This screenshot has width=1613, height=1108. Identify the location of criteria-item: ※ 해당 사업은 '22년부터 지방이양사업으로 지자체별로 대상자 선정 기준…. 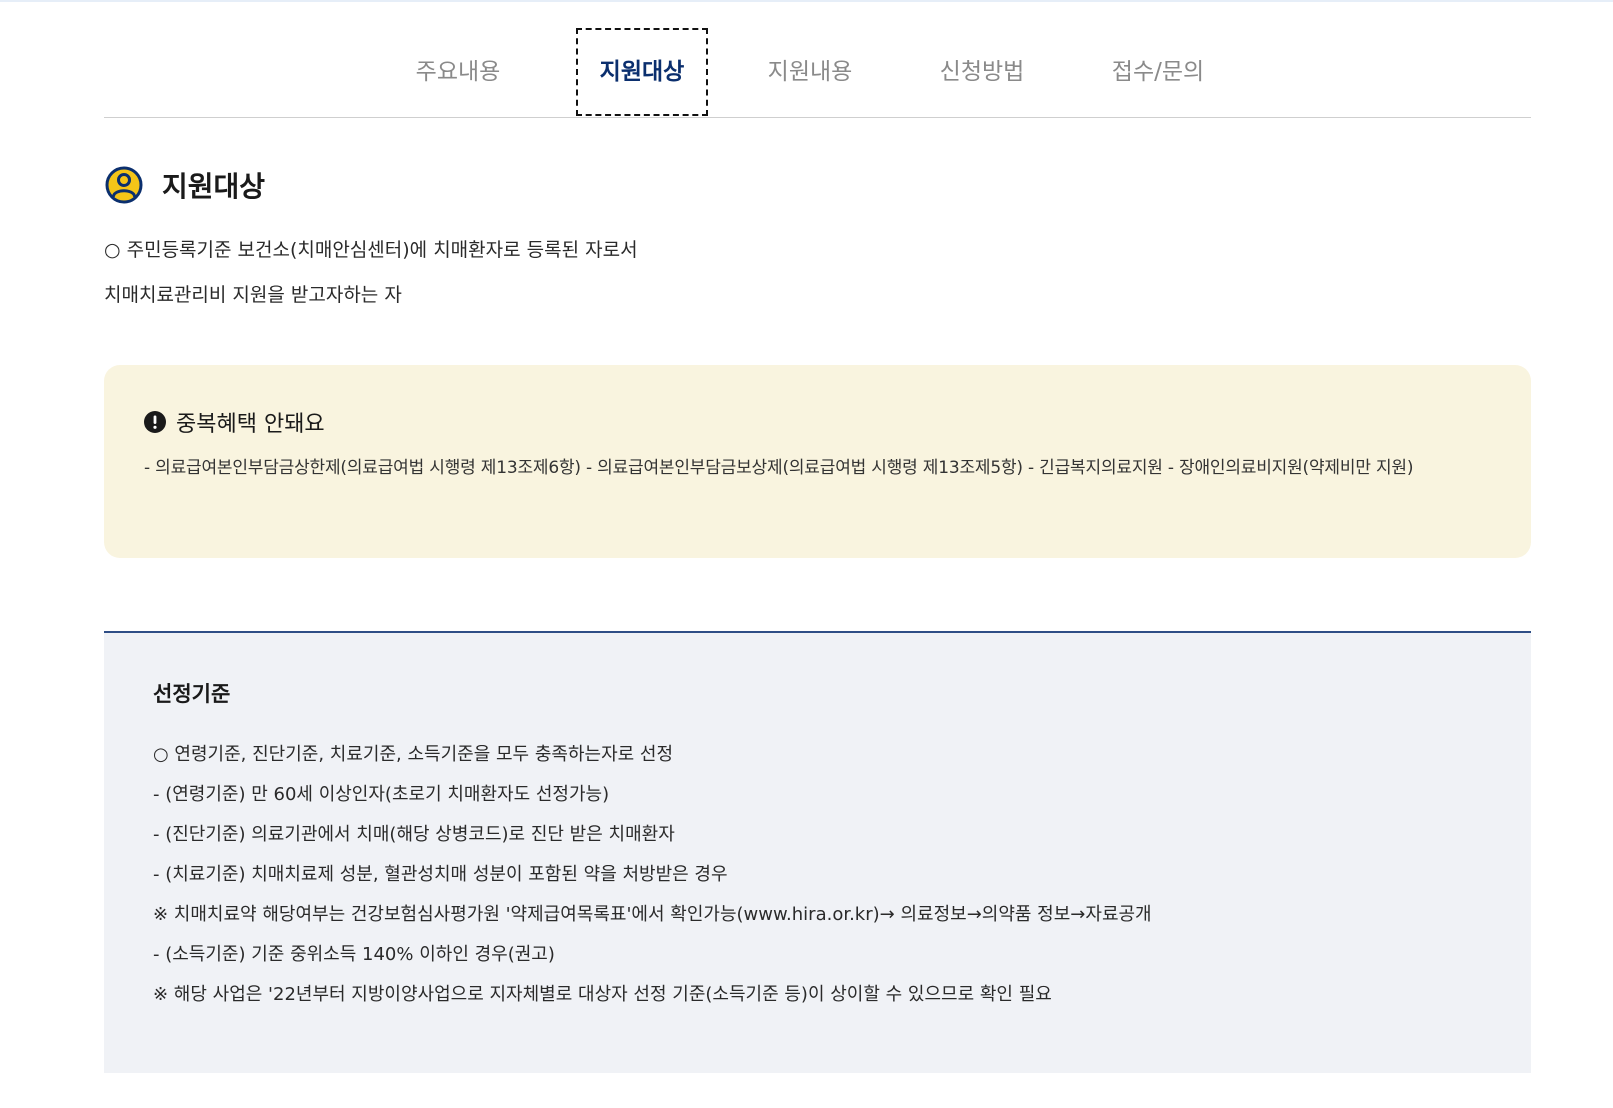
(602, 994).